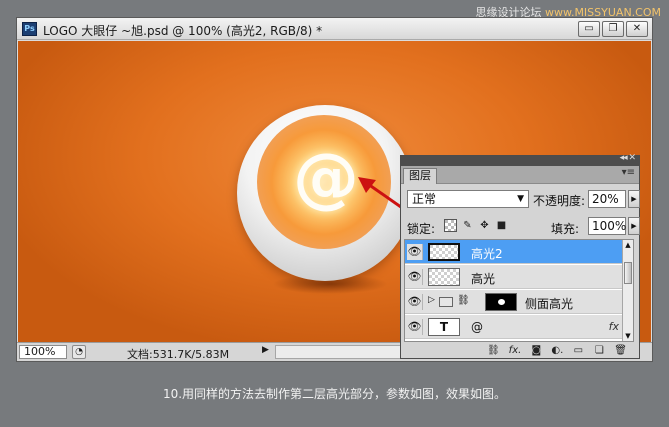  I want to click on trash-icon: 🗑, so click(620, 350).